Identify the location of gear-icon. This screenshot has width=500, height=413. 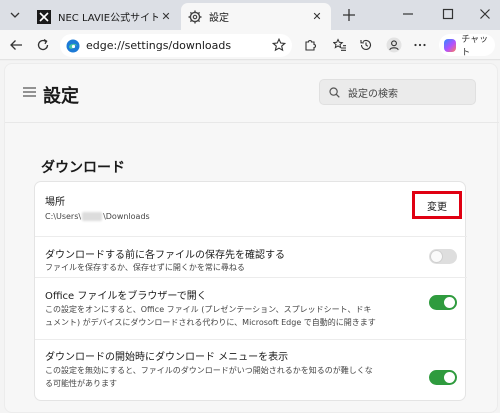
(195, 16).